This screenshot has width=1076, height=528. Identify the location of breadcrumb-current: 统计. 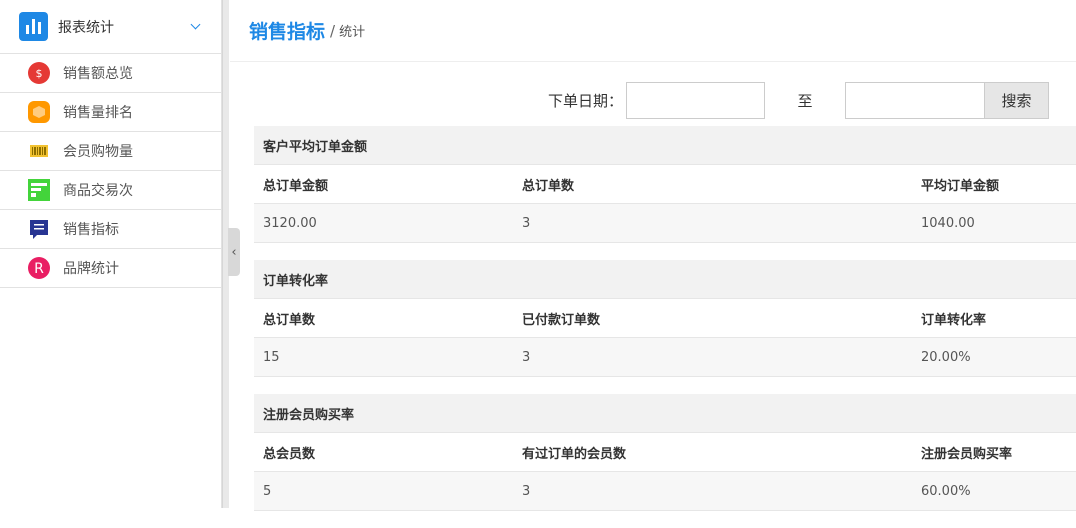
(352, 32).